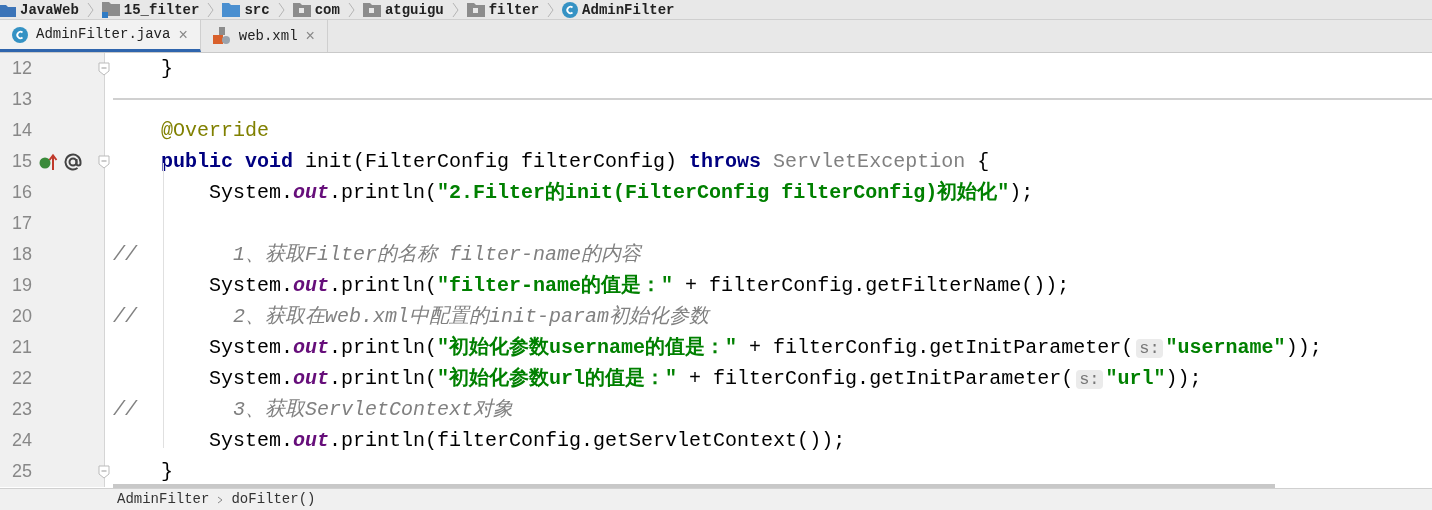 The width and height of the screenshot is (1432, 510). Describe the element at coordinates (527, 440) in the screenshot. I see `code-line: System.out.println(filterConfig.getServletContext());` at that location.